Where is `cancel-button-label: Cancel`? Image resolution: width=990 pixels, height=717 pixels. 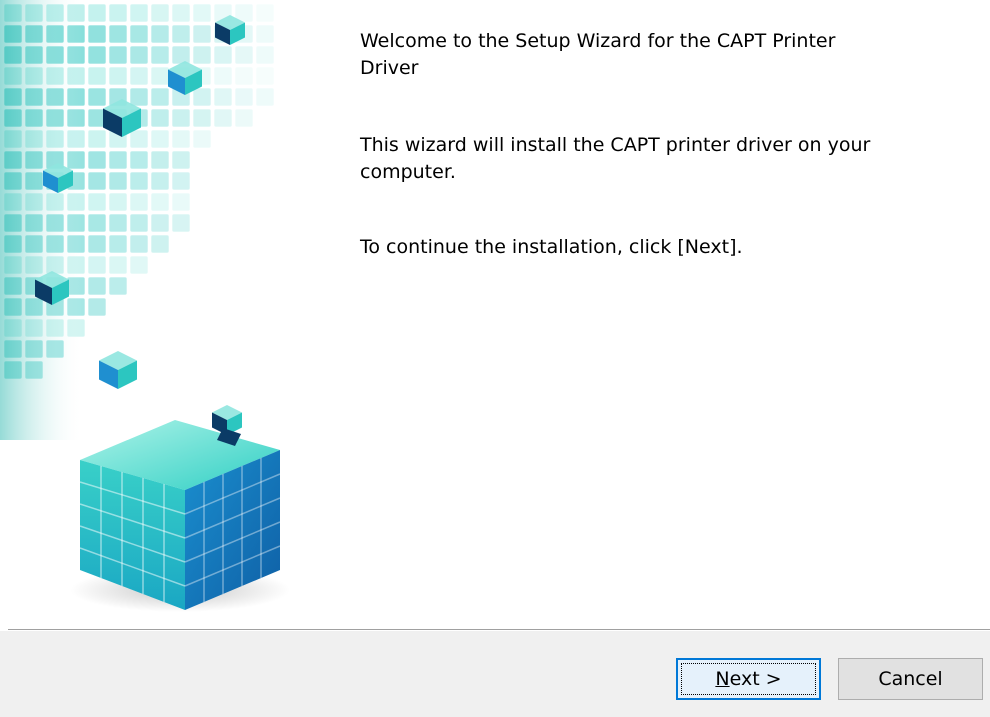
cancel-button-label: Cancel is located at coordinates (910, 679).